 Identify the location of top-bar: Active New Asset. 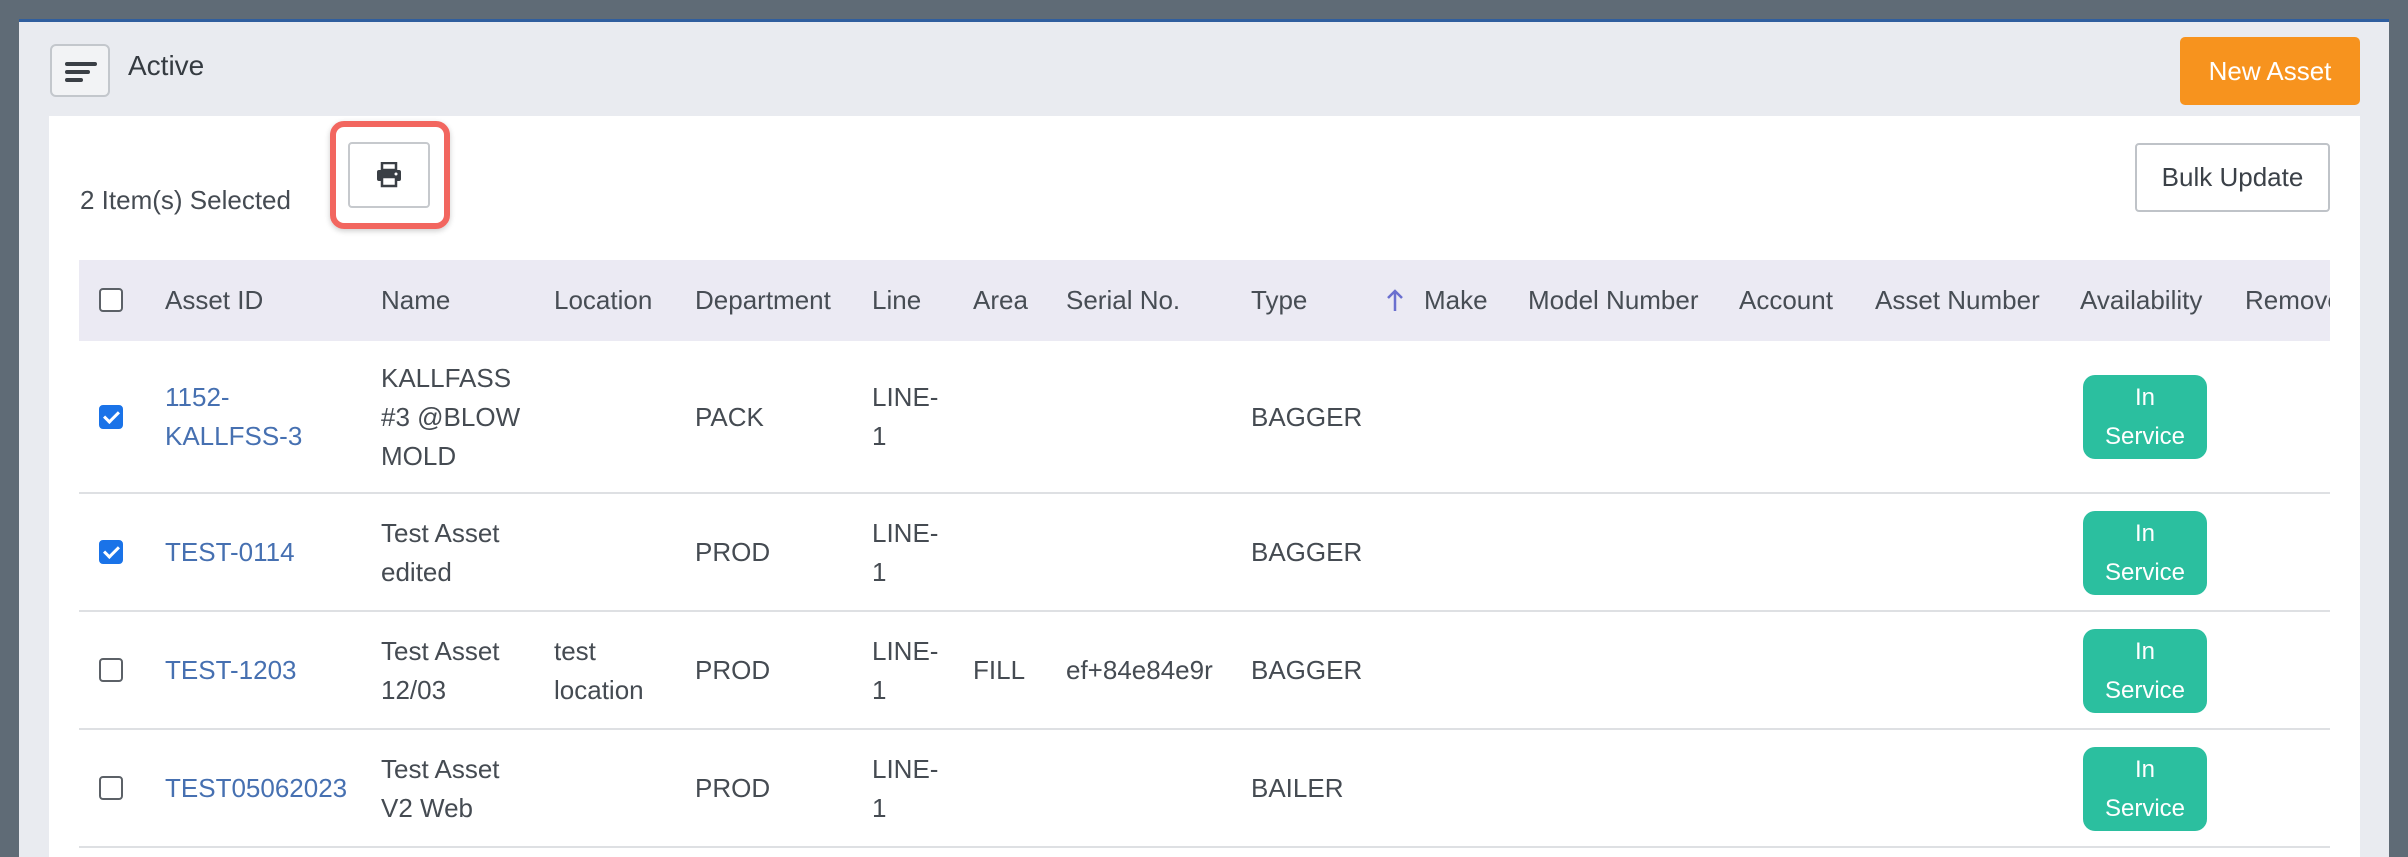
(1204, 70).